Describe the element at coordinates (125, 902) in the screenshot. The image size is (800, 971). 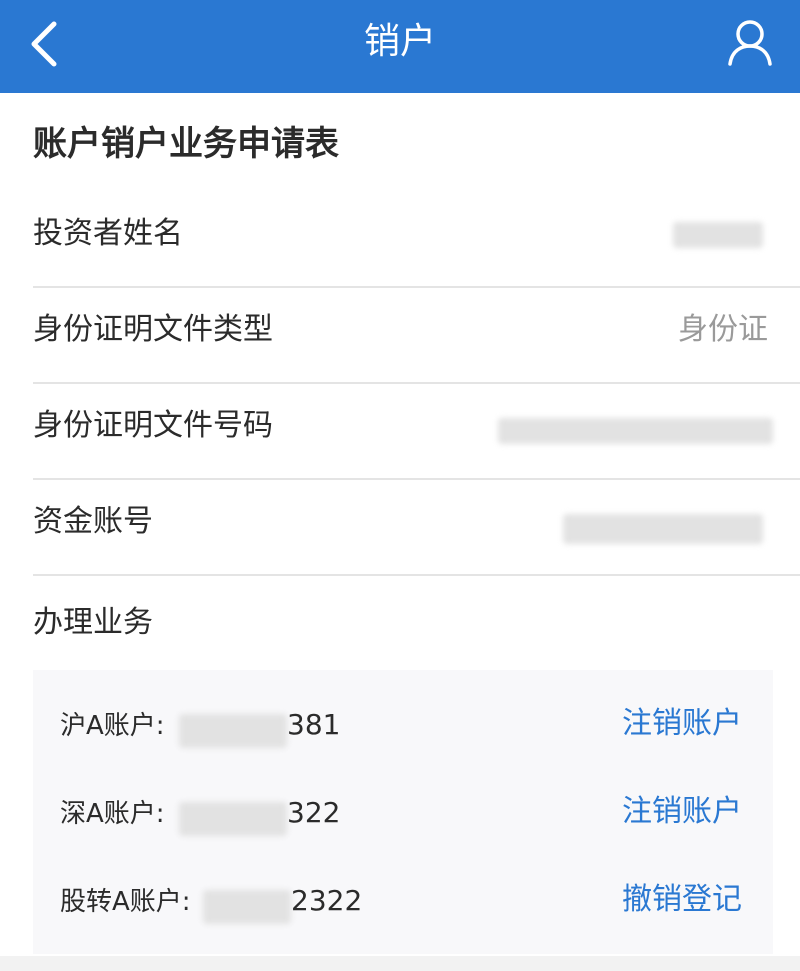
I see `account-label: 股转A账户:` at that location.